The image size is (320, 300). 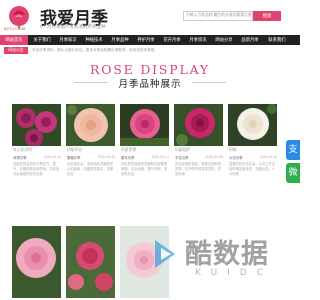 I want to click on nav-item-varieties: 月季品种, so click(x=120, y=40).